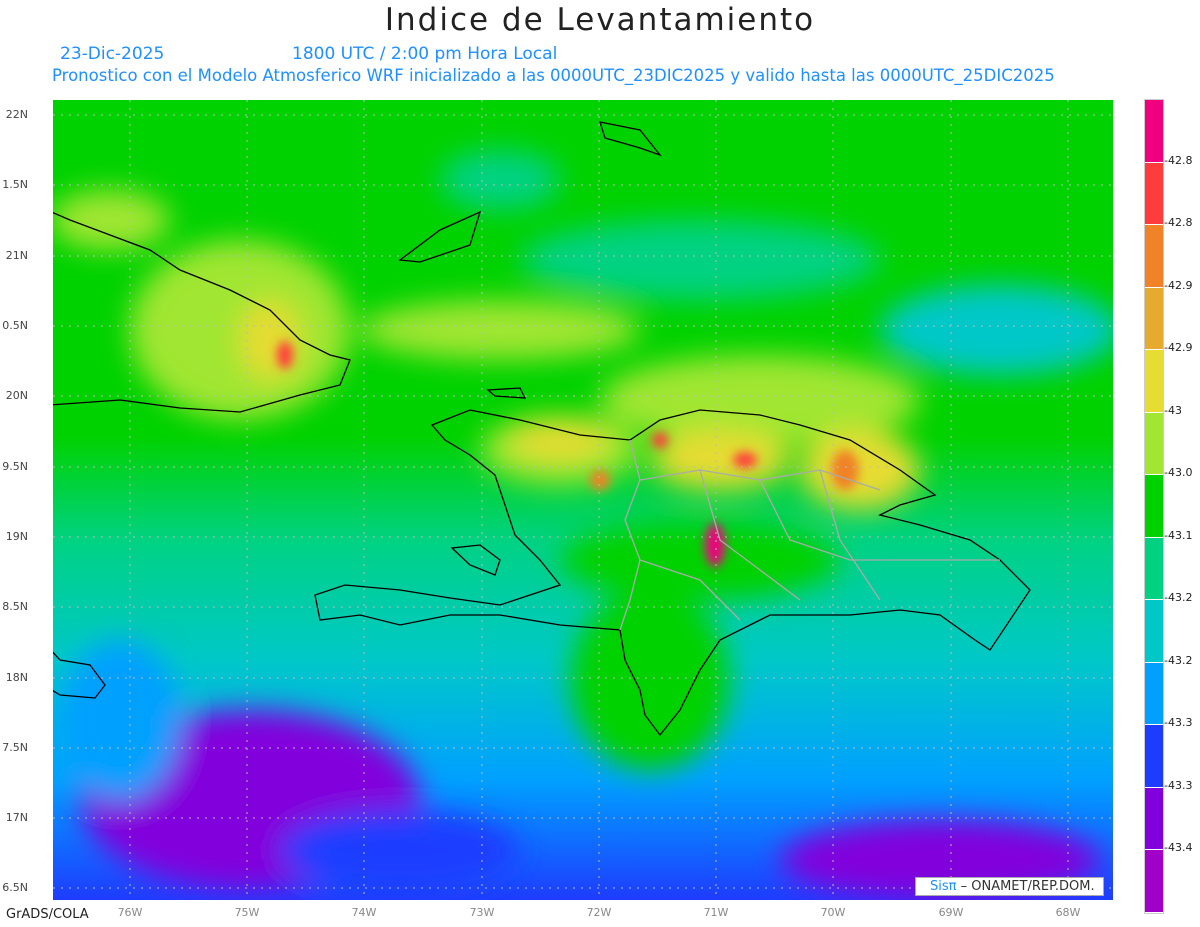 The height and width of the screenshot is (927, 1200). What do you see at coordinates (1173, 410) in the screenshot?
I see `colorbar-label: -43` at bounding box center [1173, 410].